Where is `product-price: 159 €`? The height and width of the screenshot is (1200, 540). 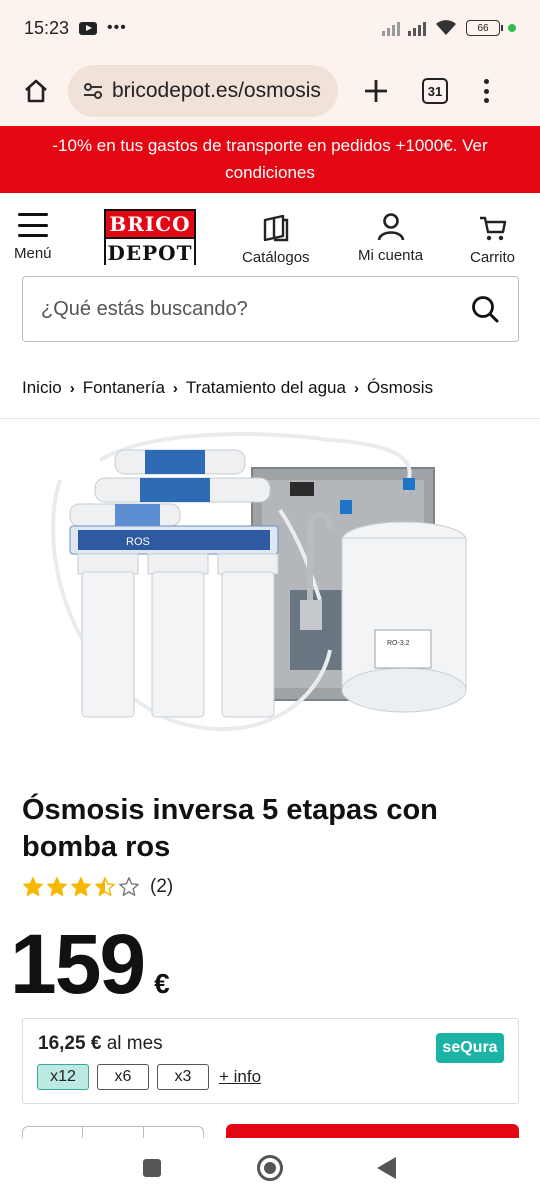 product-price: 159 € is located at coordinates (90, 964).